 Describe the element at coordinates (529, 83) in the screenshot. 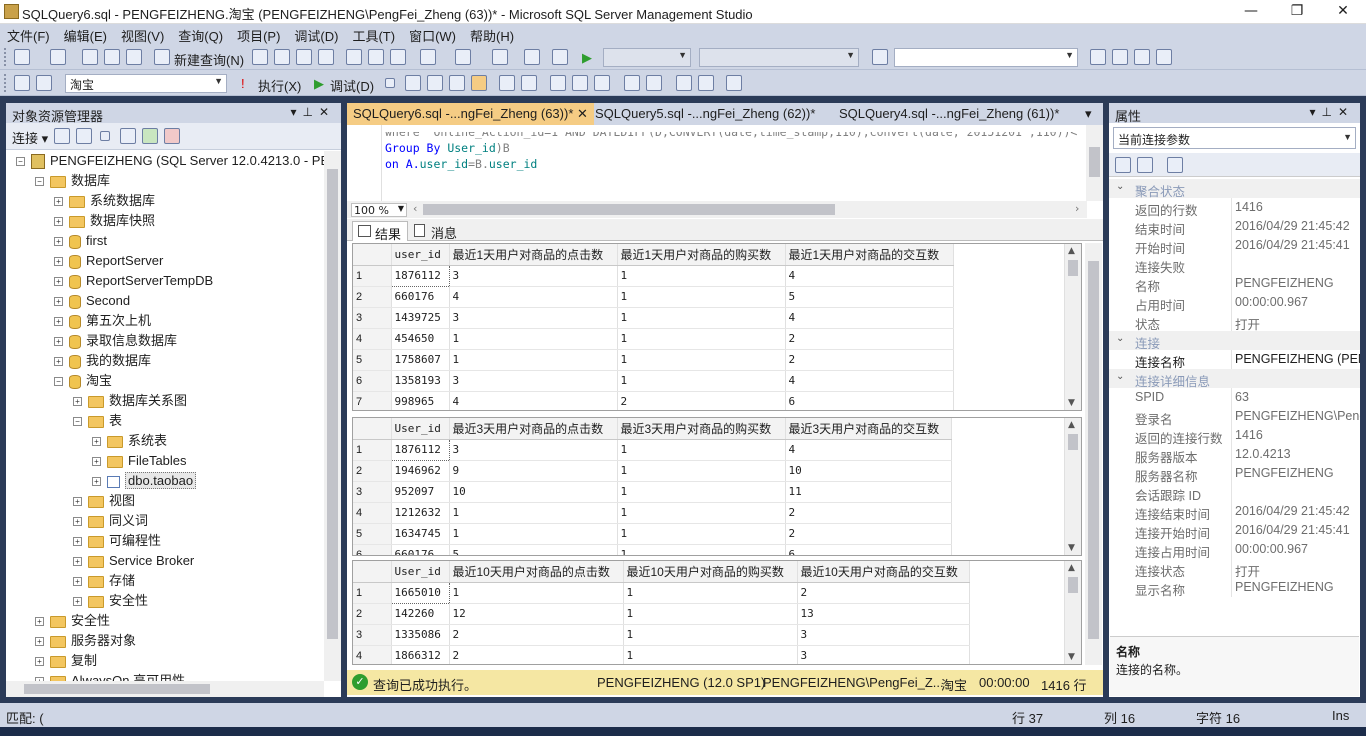

I see `live-stats-icon` at that location.